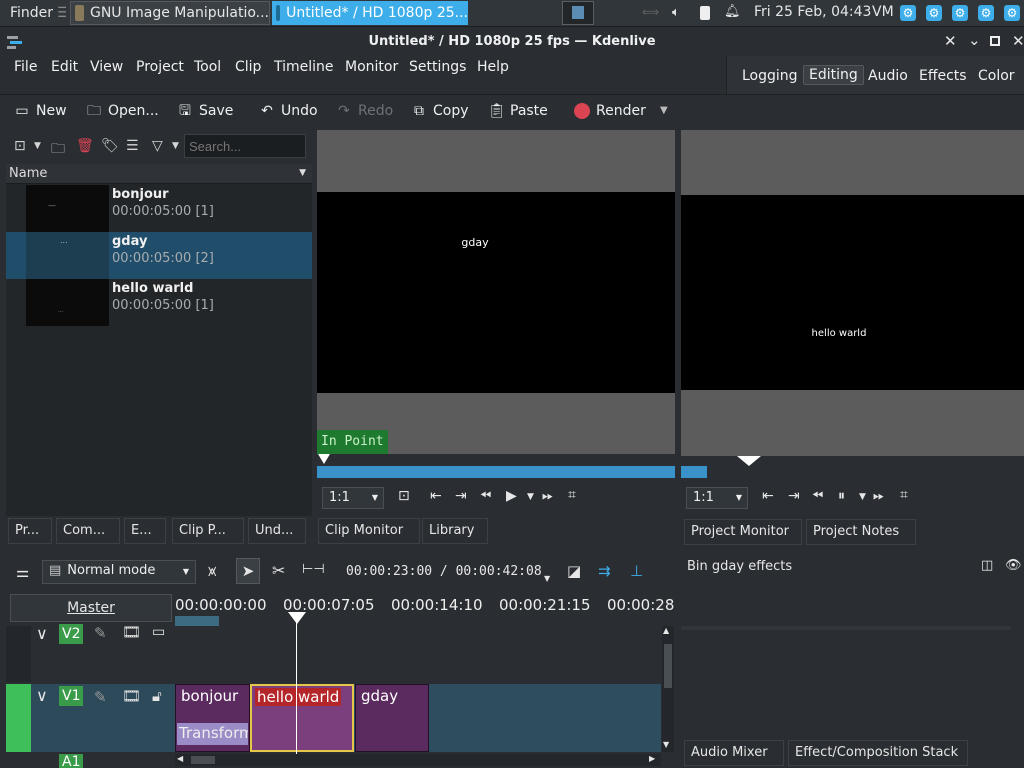 The image size is (1024, 768). What do you see at coordinates (278, 570) in the screenshot?
I see `razor-icon: ✂` at bounding box center [278, 570].